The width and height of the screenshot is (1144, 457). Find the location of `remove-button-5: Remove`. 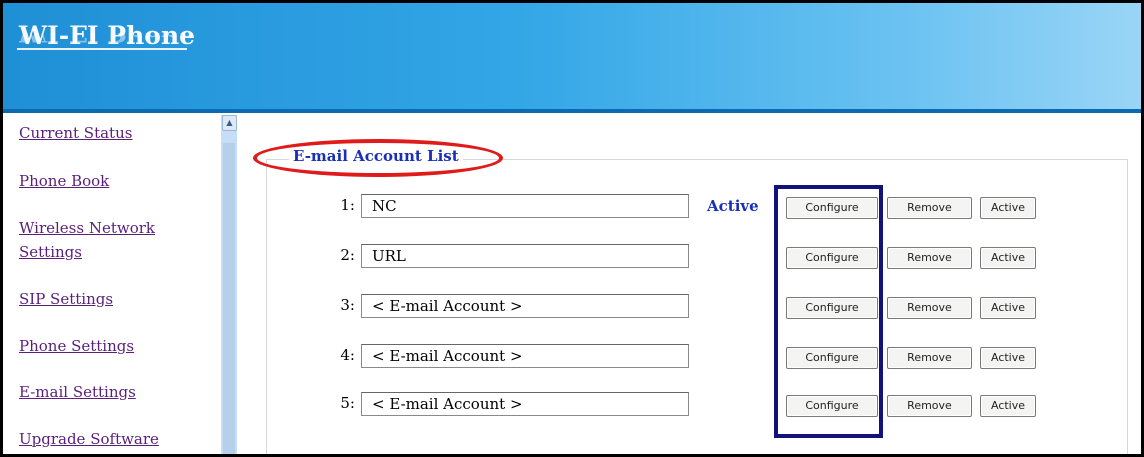

remove-button-5: Remove is located at coordinates (929, 406).